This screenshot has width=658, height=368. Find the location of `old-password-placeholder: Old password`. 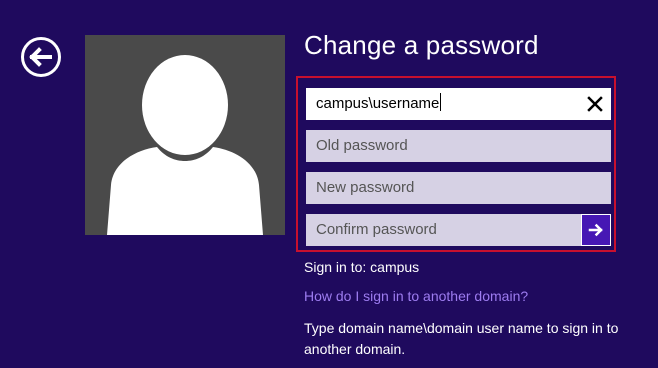

old-password-placeholder: Old password is located at coordinates (362, 145).